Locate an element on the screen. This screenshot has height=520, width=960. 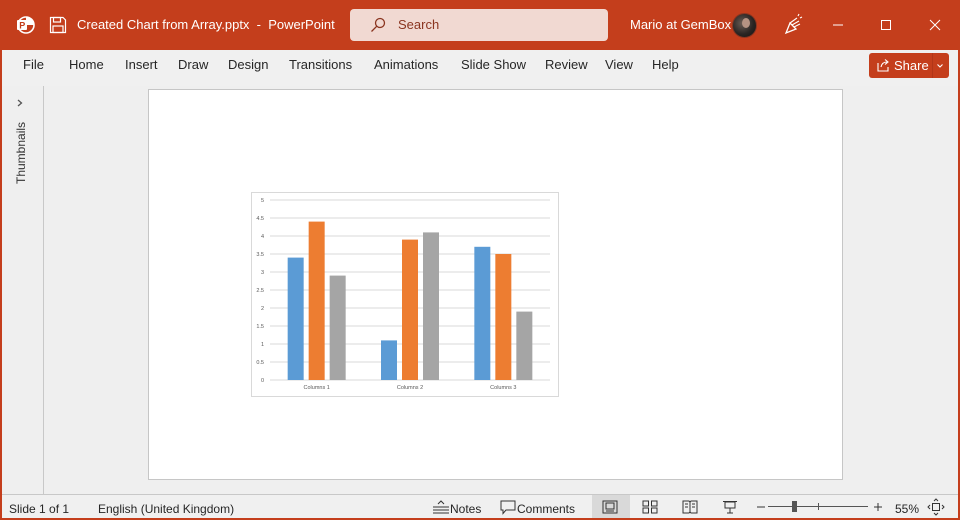
tab-draw: Draw is located at coordinates (193, 64).